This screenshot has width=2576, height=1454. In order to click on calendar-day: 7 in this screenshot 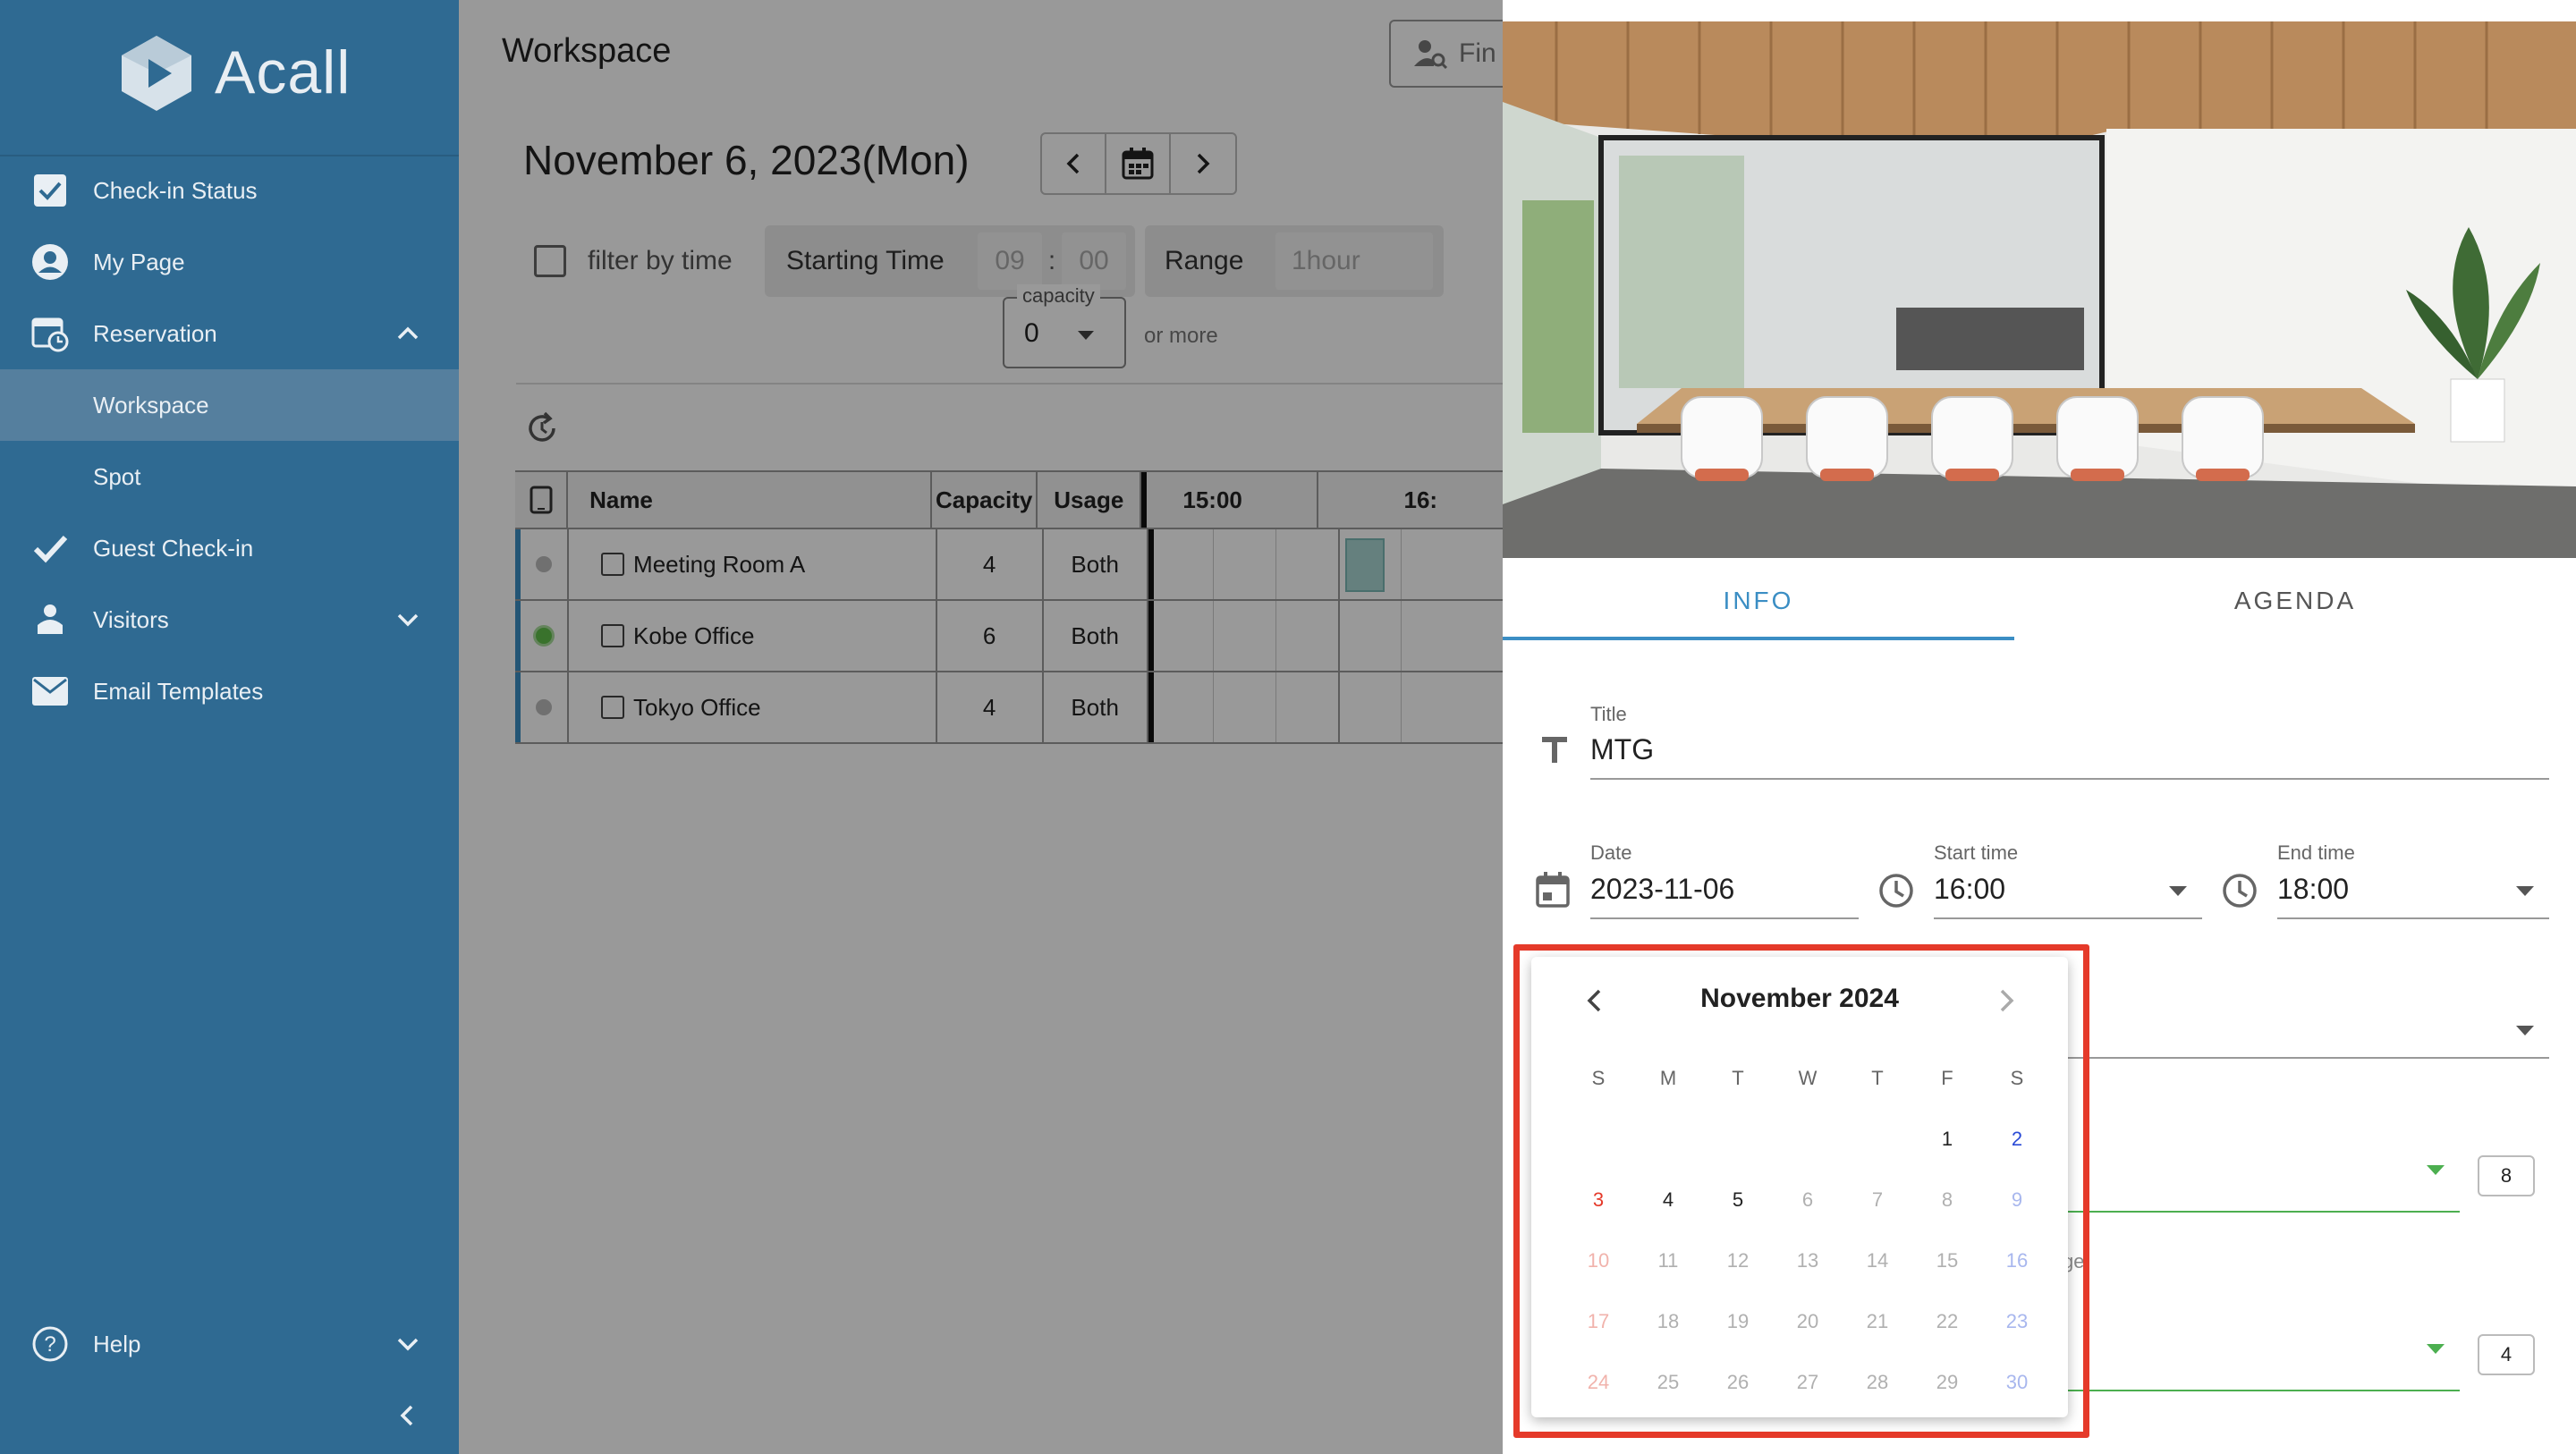, I will do `click(1877, 1199)`.